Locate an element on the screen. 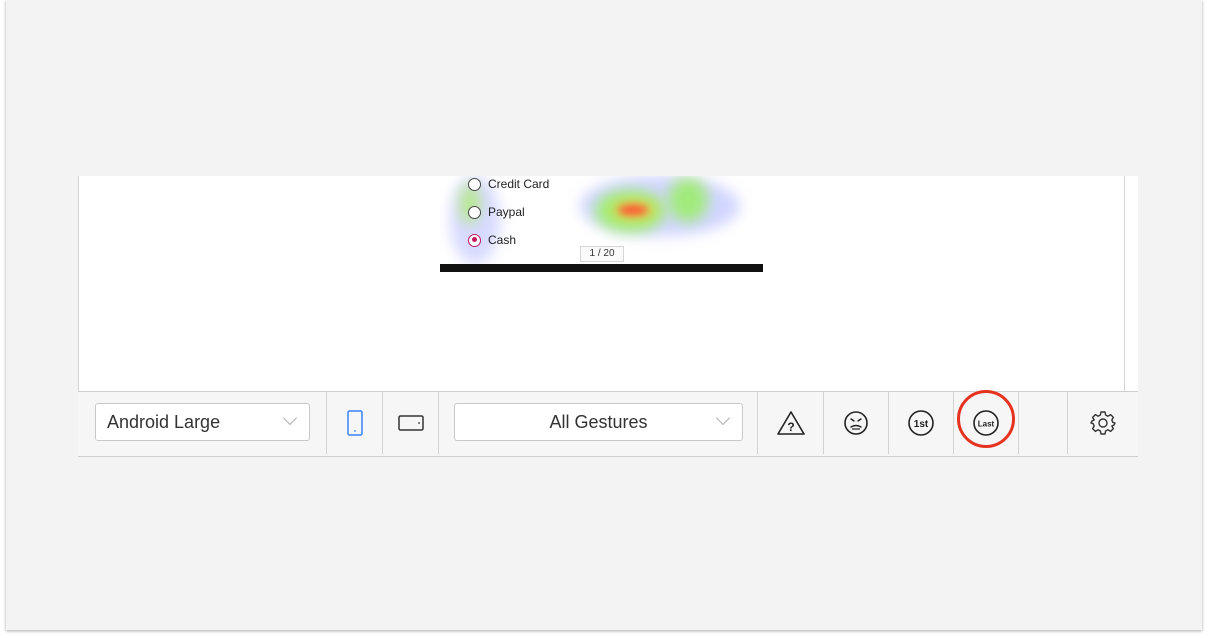  warning-filter-button: ? is located at coordinates (791, 423).